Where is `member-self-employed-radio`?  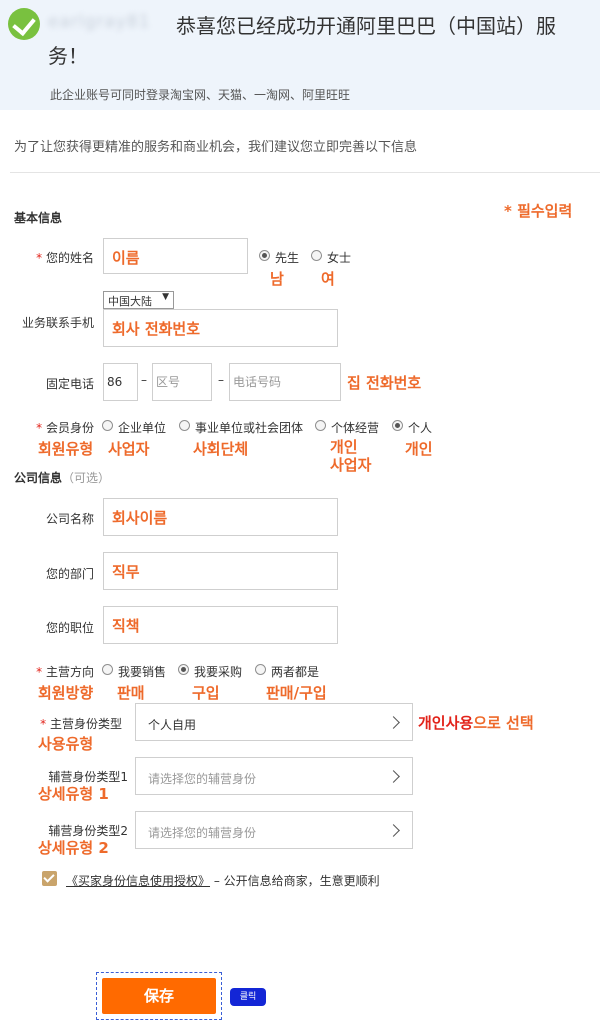
member-self-employed-radio is located at coordinates (320, 425).